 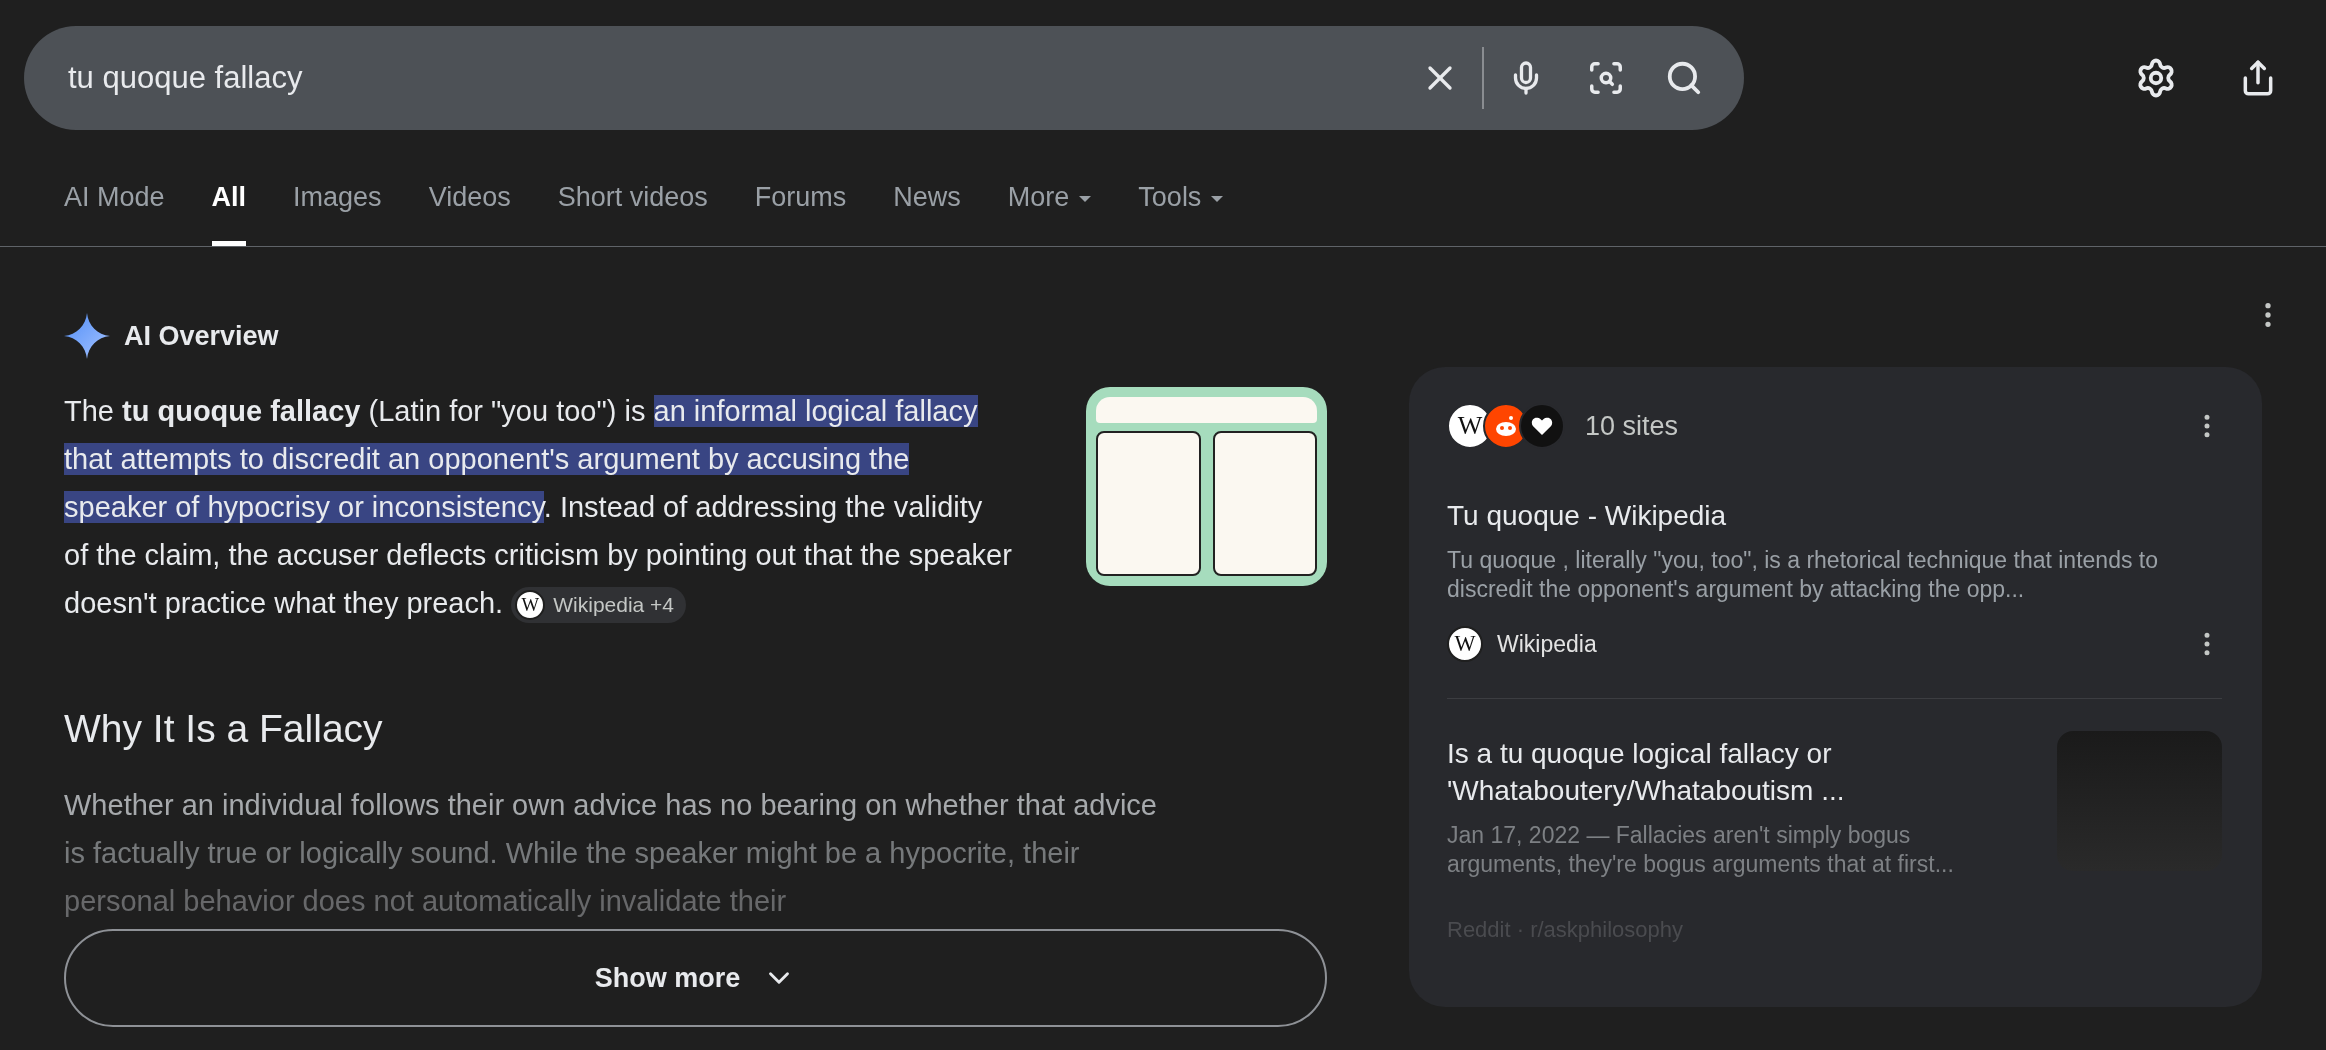 What do you see at coordinates (611, 805) in the screenshot?
I see `paragraph-line: Whether an individual follows their own advice has no bearing on whether that advice` at bounding box center [611, 805].